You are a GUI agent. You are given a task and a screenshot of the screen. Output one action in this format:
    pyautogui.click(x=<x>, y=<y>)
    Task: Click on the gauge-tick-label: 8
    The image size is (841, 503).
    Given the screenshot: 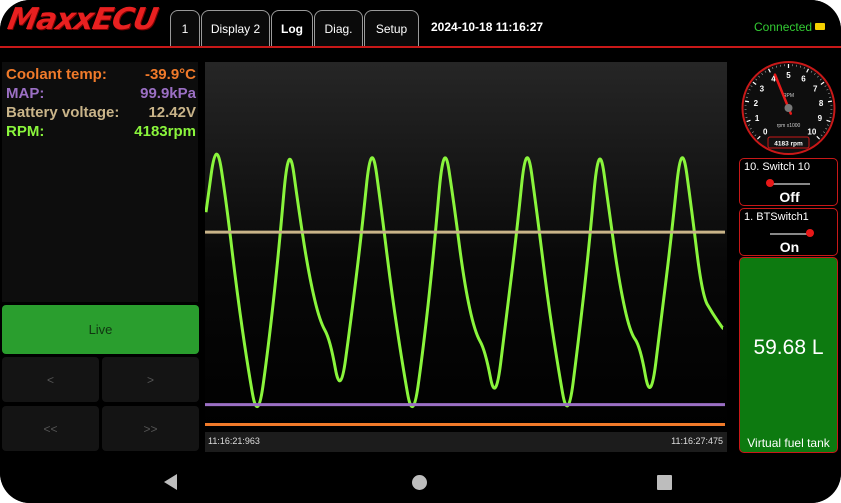 What is the action you would take?
    pyautogui.click(x=821, y=103)
    